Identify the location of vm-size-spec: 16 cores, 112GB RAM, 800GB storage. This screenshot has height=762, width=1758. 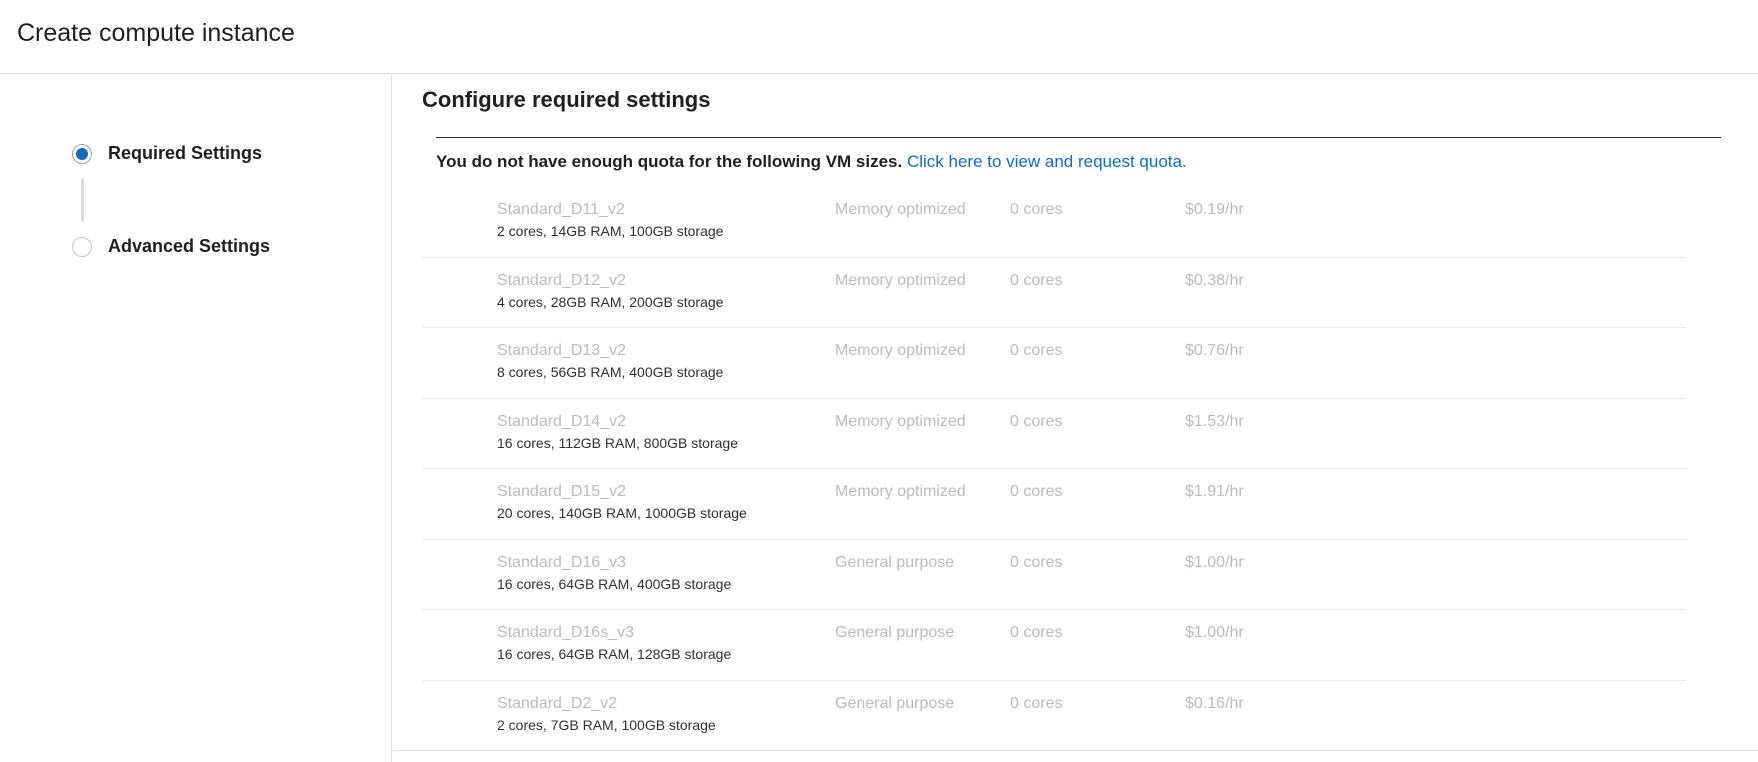
(617, 442).